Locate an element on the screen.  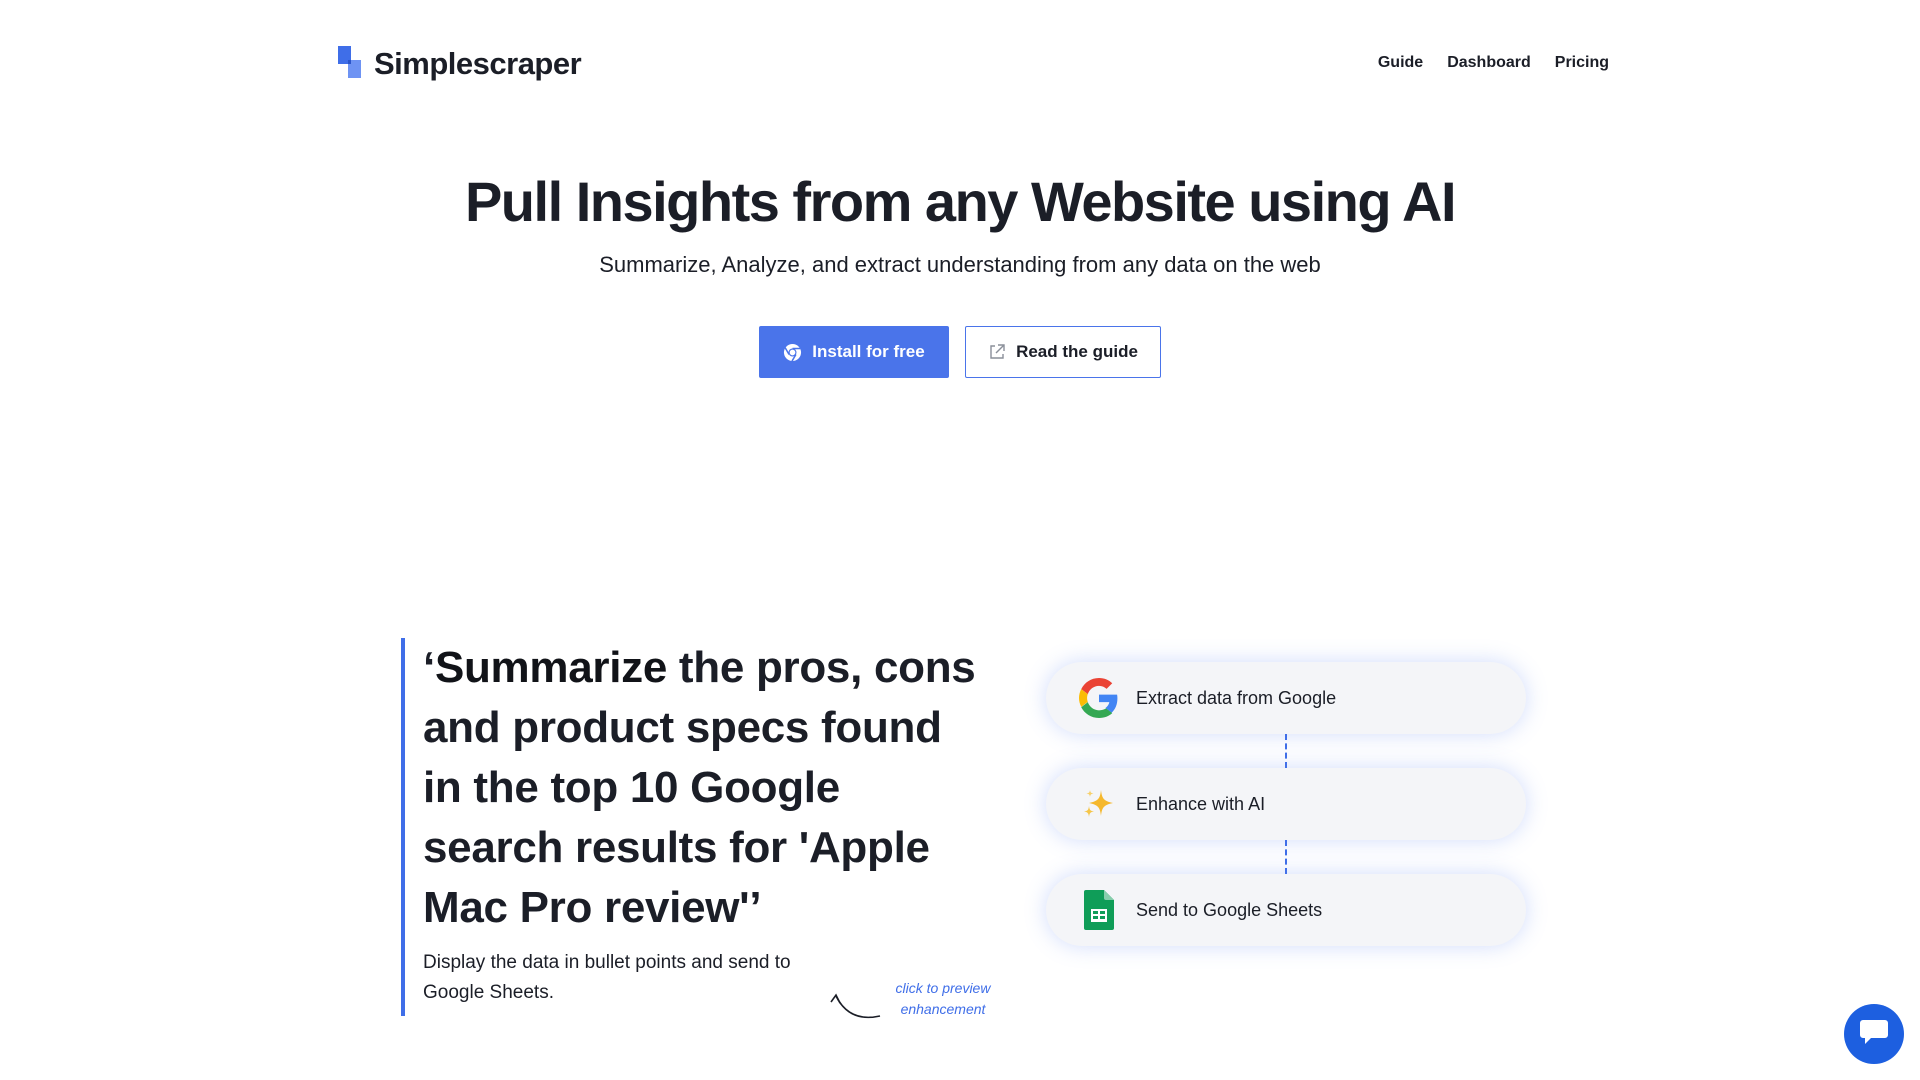
chat-widget-button is located at coordinates (1874, 1034).